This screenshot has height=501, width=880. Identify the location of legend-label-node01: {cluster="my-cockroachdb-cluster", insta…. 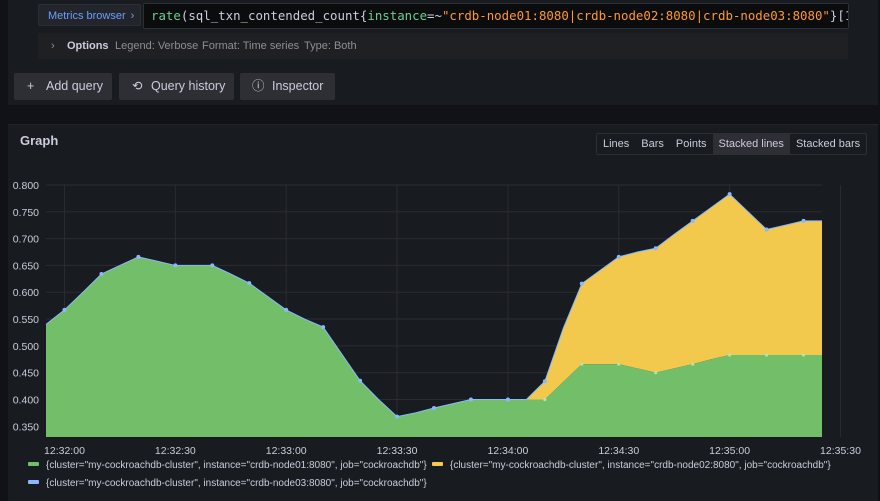
(236, 465).